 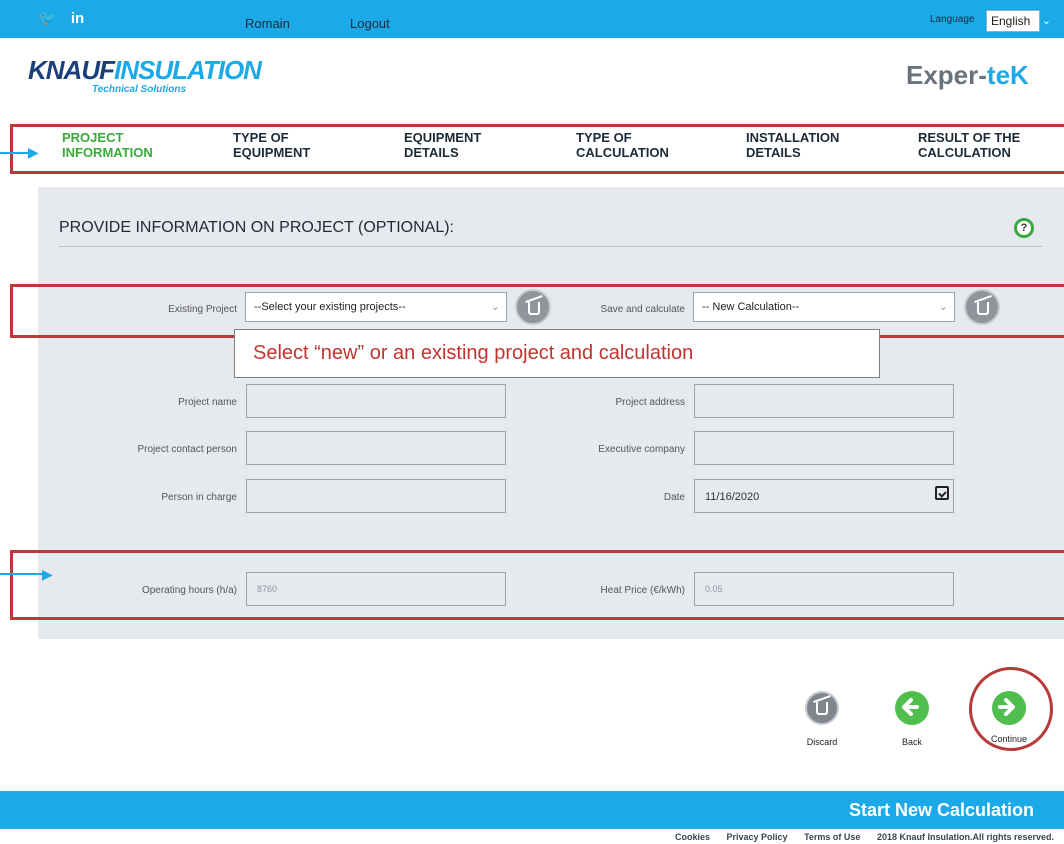 I want to click on step-equipment-details: EQUIPMENT DETAILS, so click(x=442, y=145).